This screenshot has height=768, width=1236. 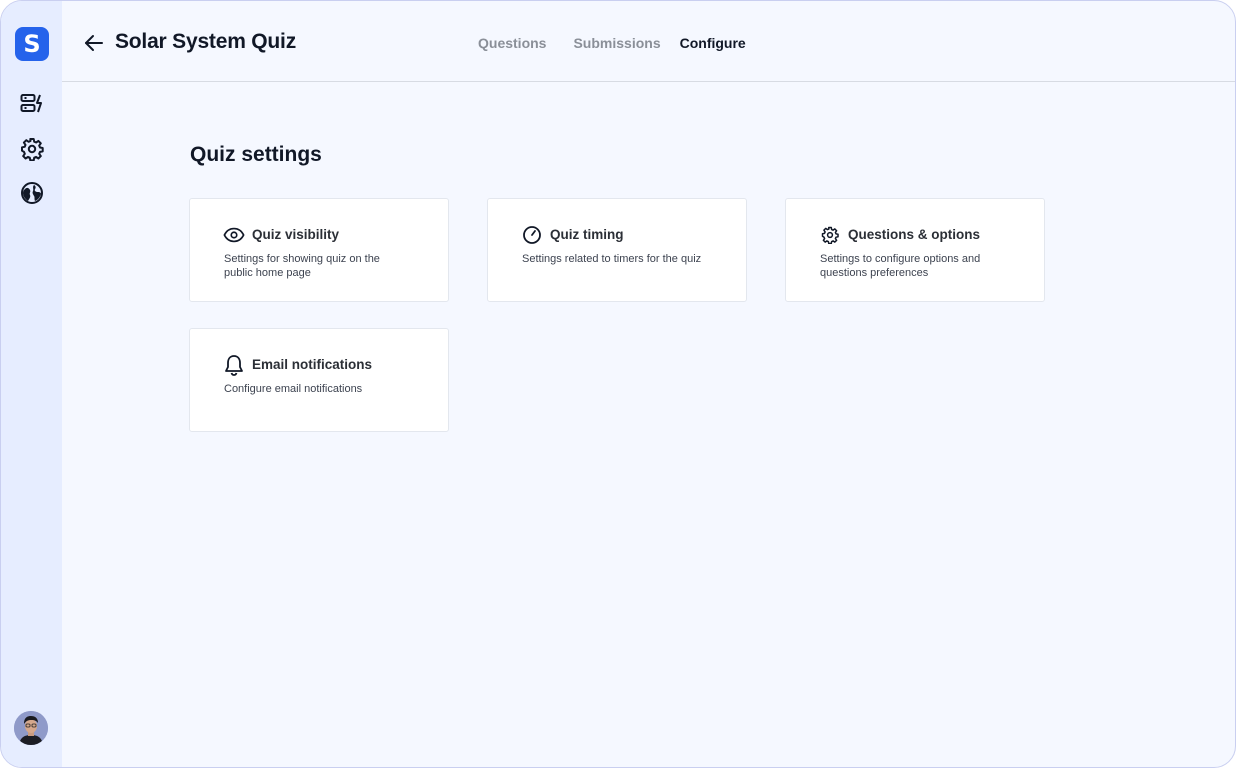 I want to click on app-logo: S, so click(x=32, y=44).